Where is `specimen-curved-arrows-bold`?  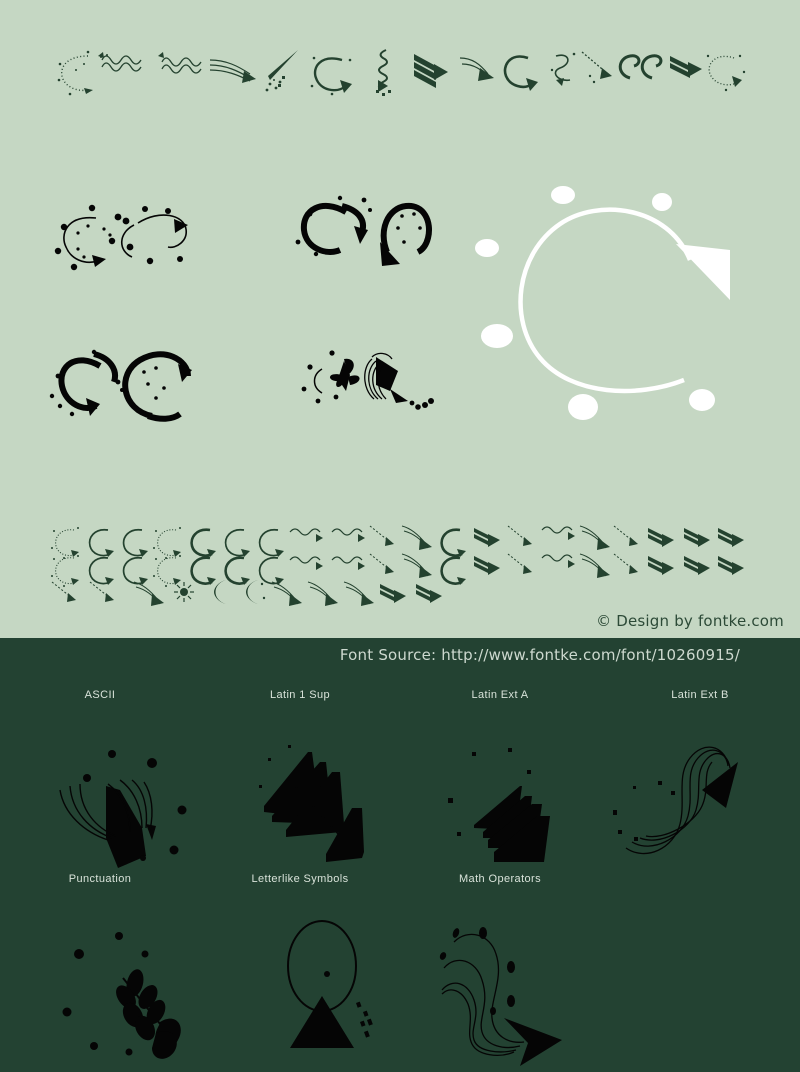 specimen-curved-arrows-bold is located at coordinates (148, 386).